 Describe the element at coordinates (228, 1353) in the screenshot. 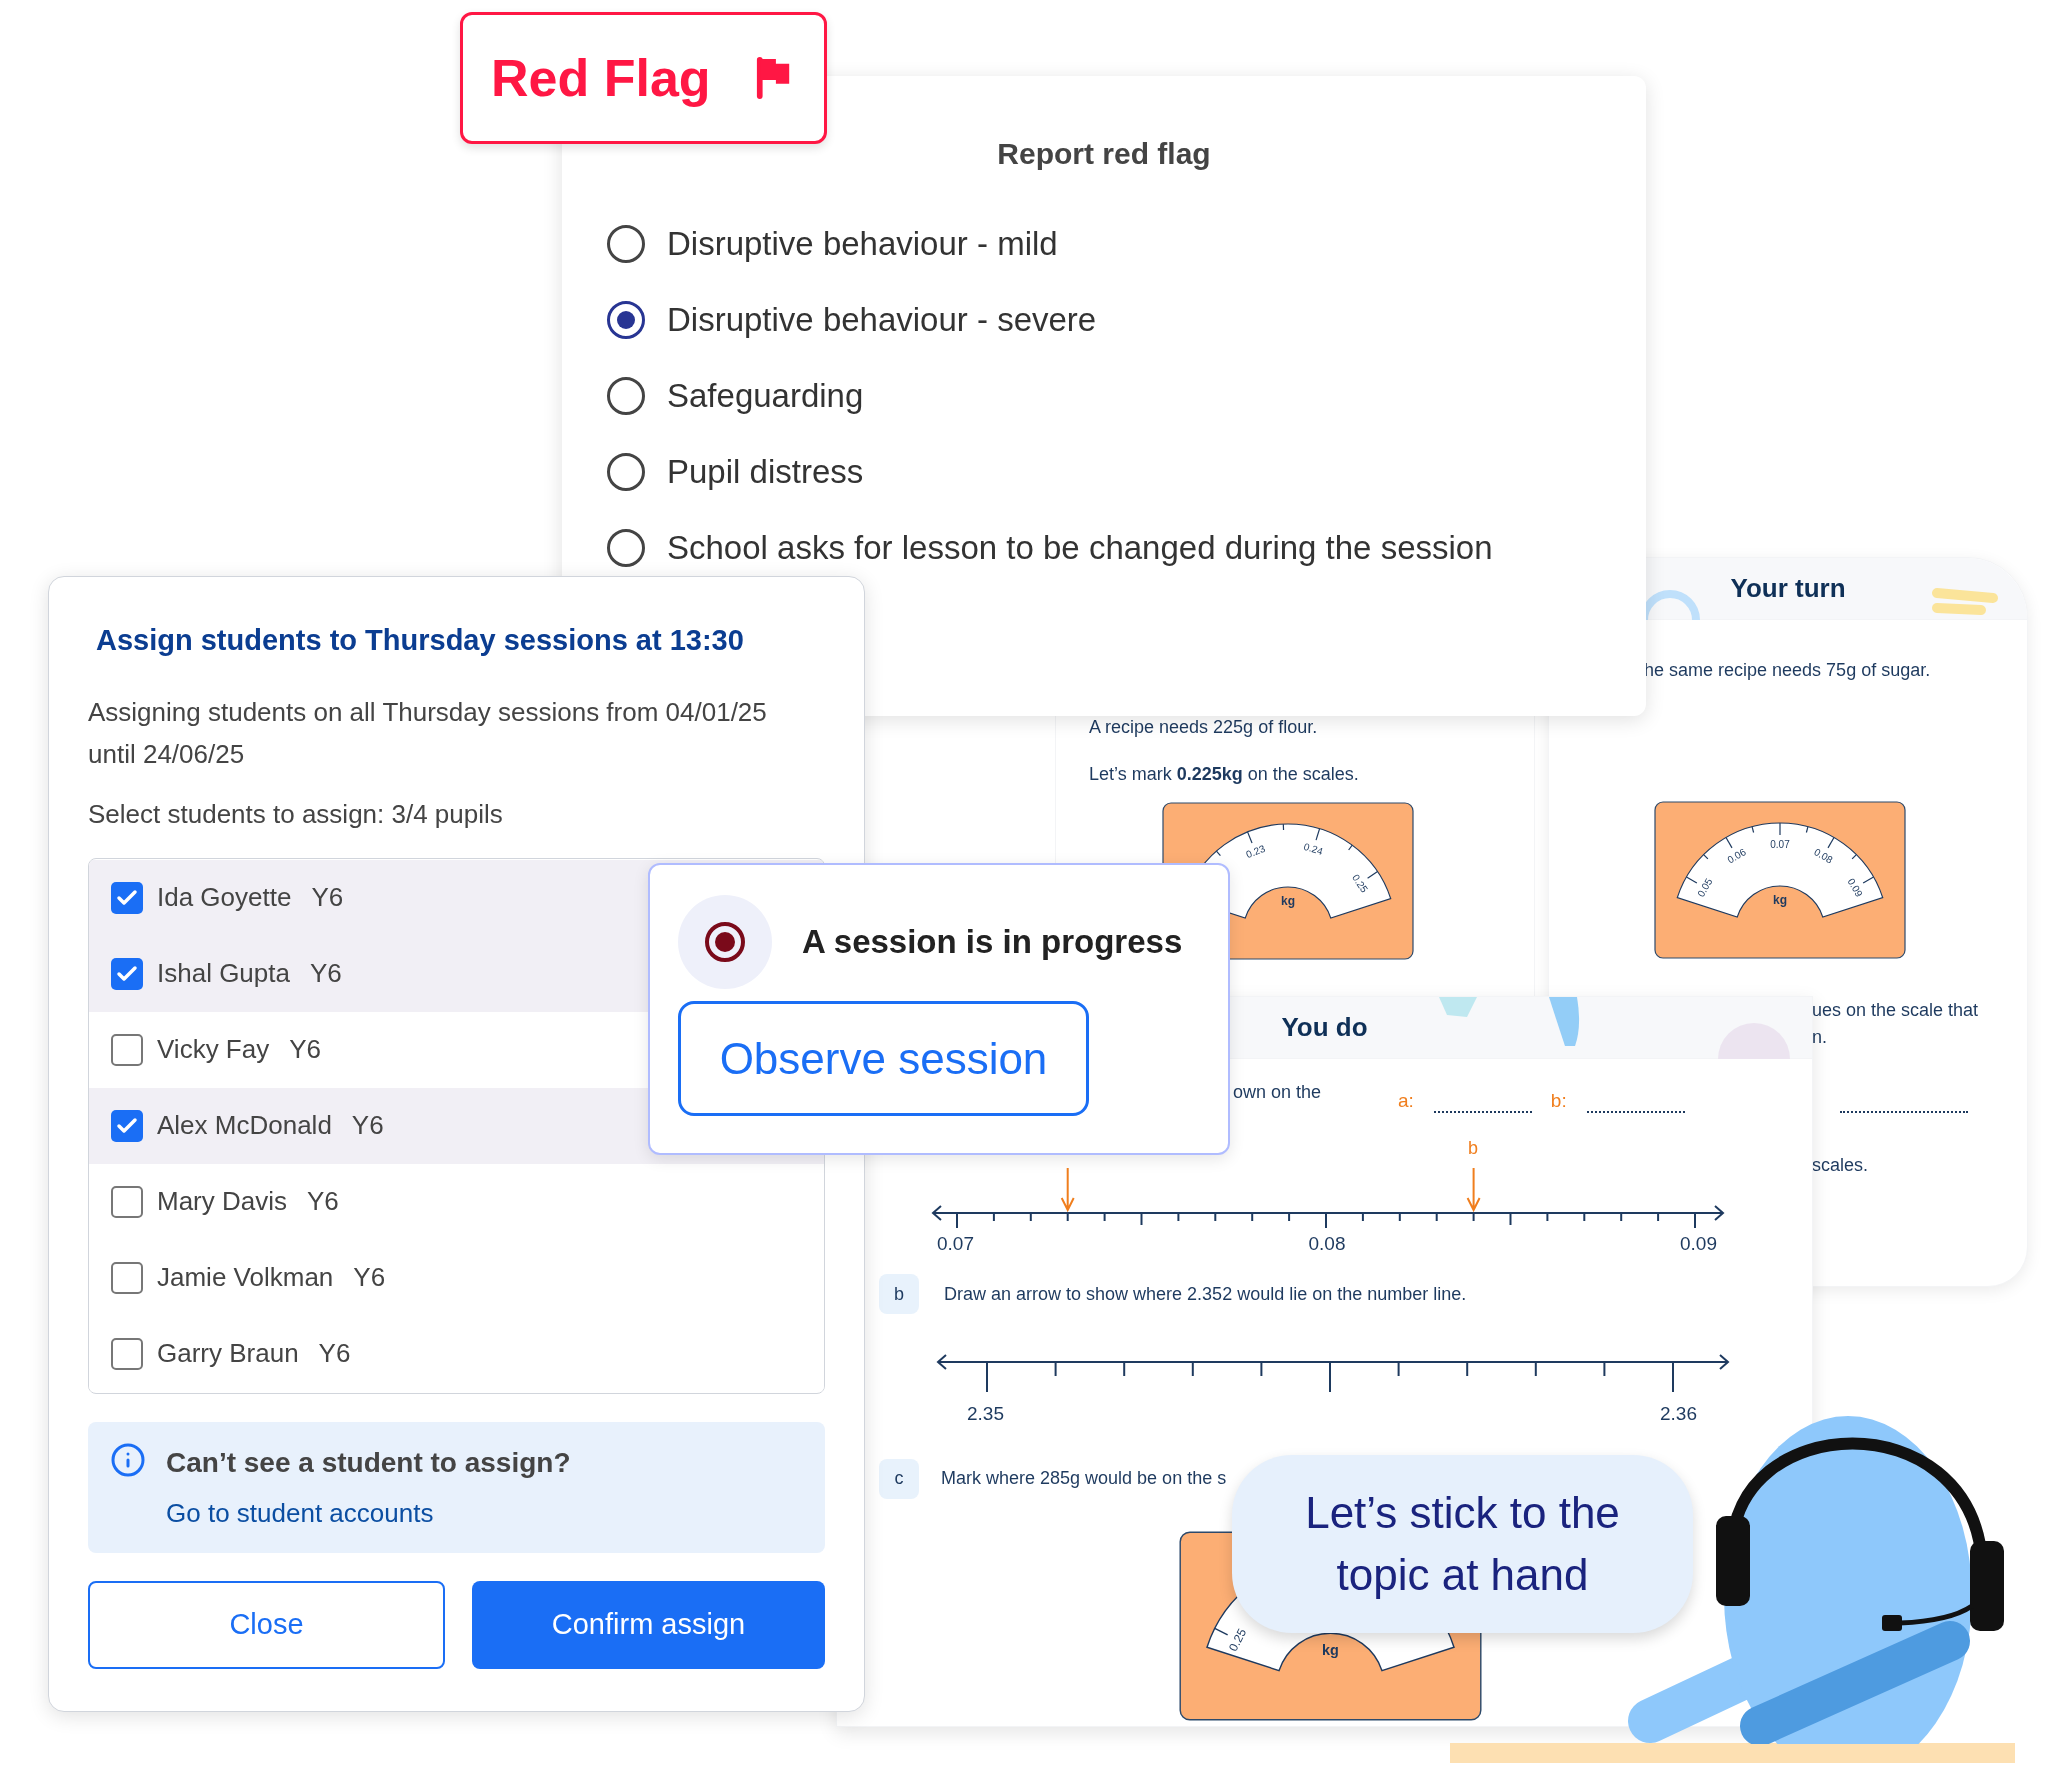

I see `student-name: Garry Braun` at that location.